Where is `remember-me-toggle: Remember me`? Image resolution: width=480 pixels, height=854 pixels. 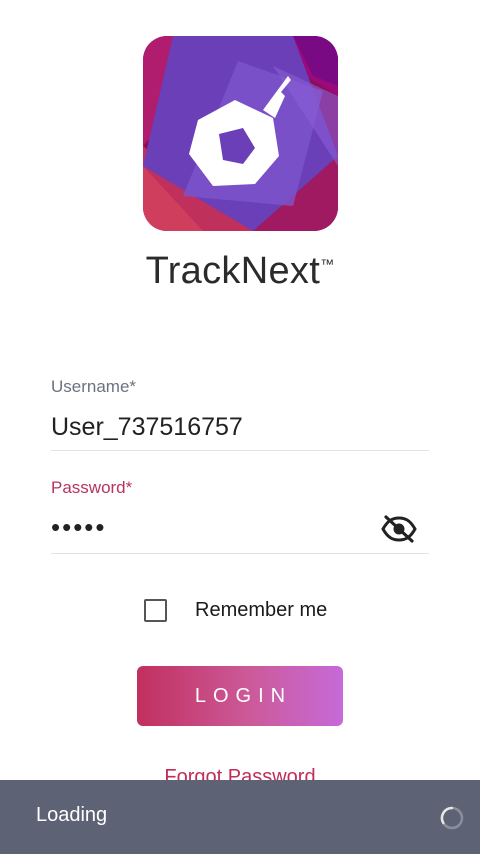 remember-me-toggle: Remember me is located at coordinates (235, 610).